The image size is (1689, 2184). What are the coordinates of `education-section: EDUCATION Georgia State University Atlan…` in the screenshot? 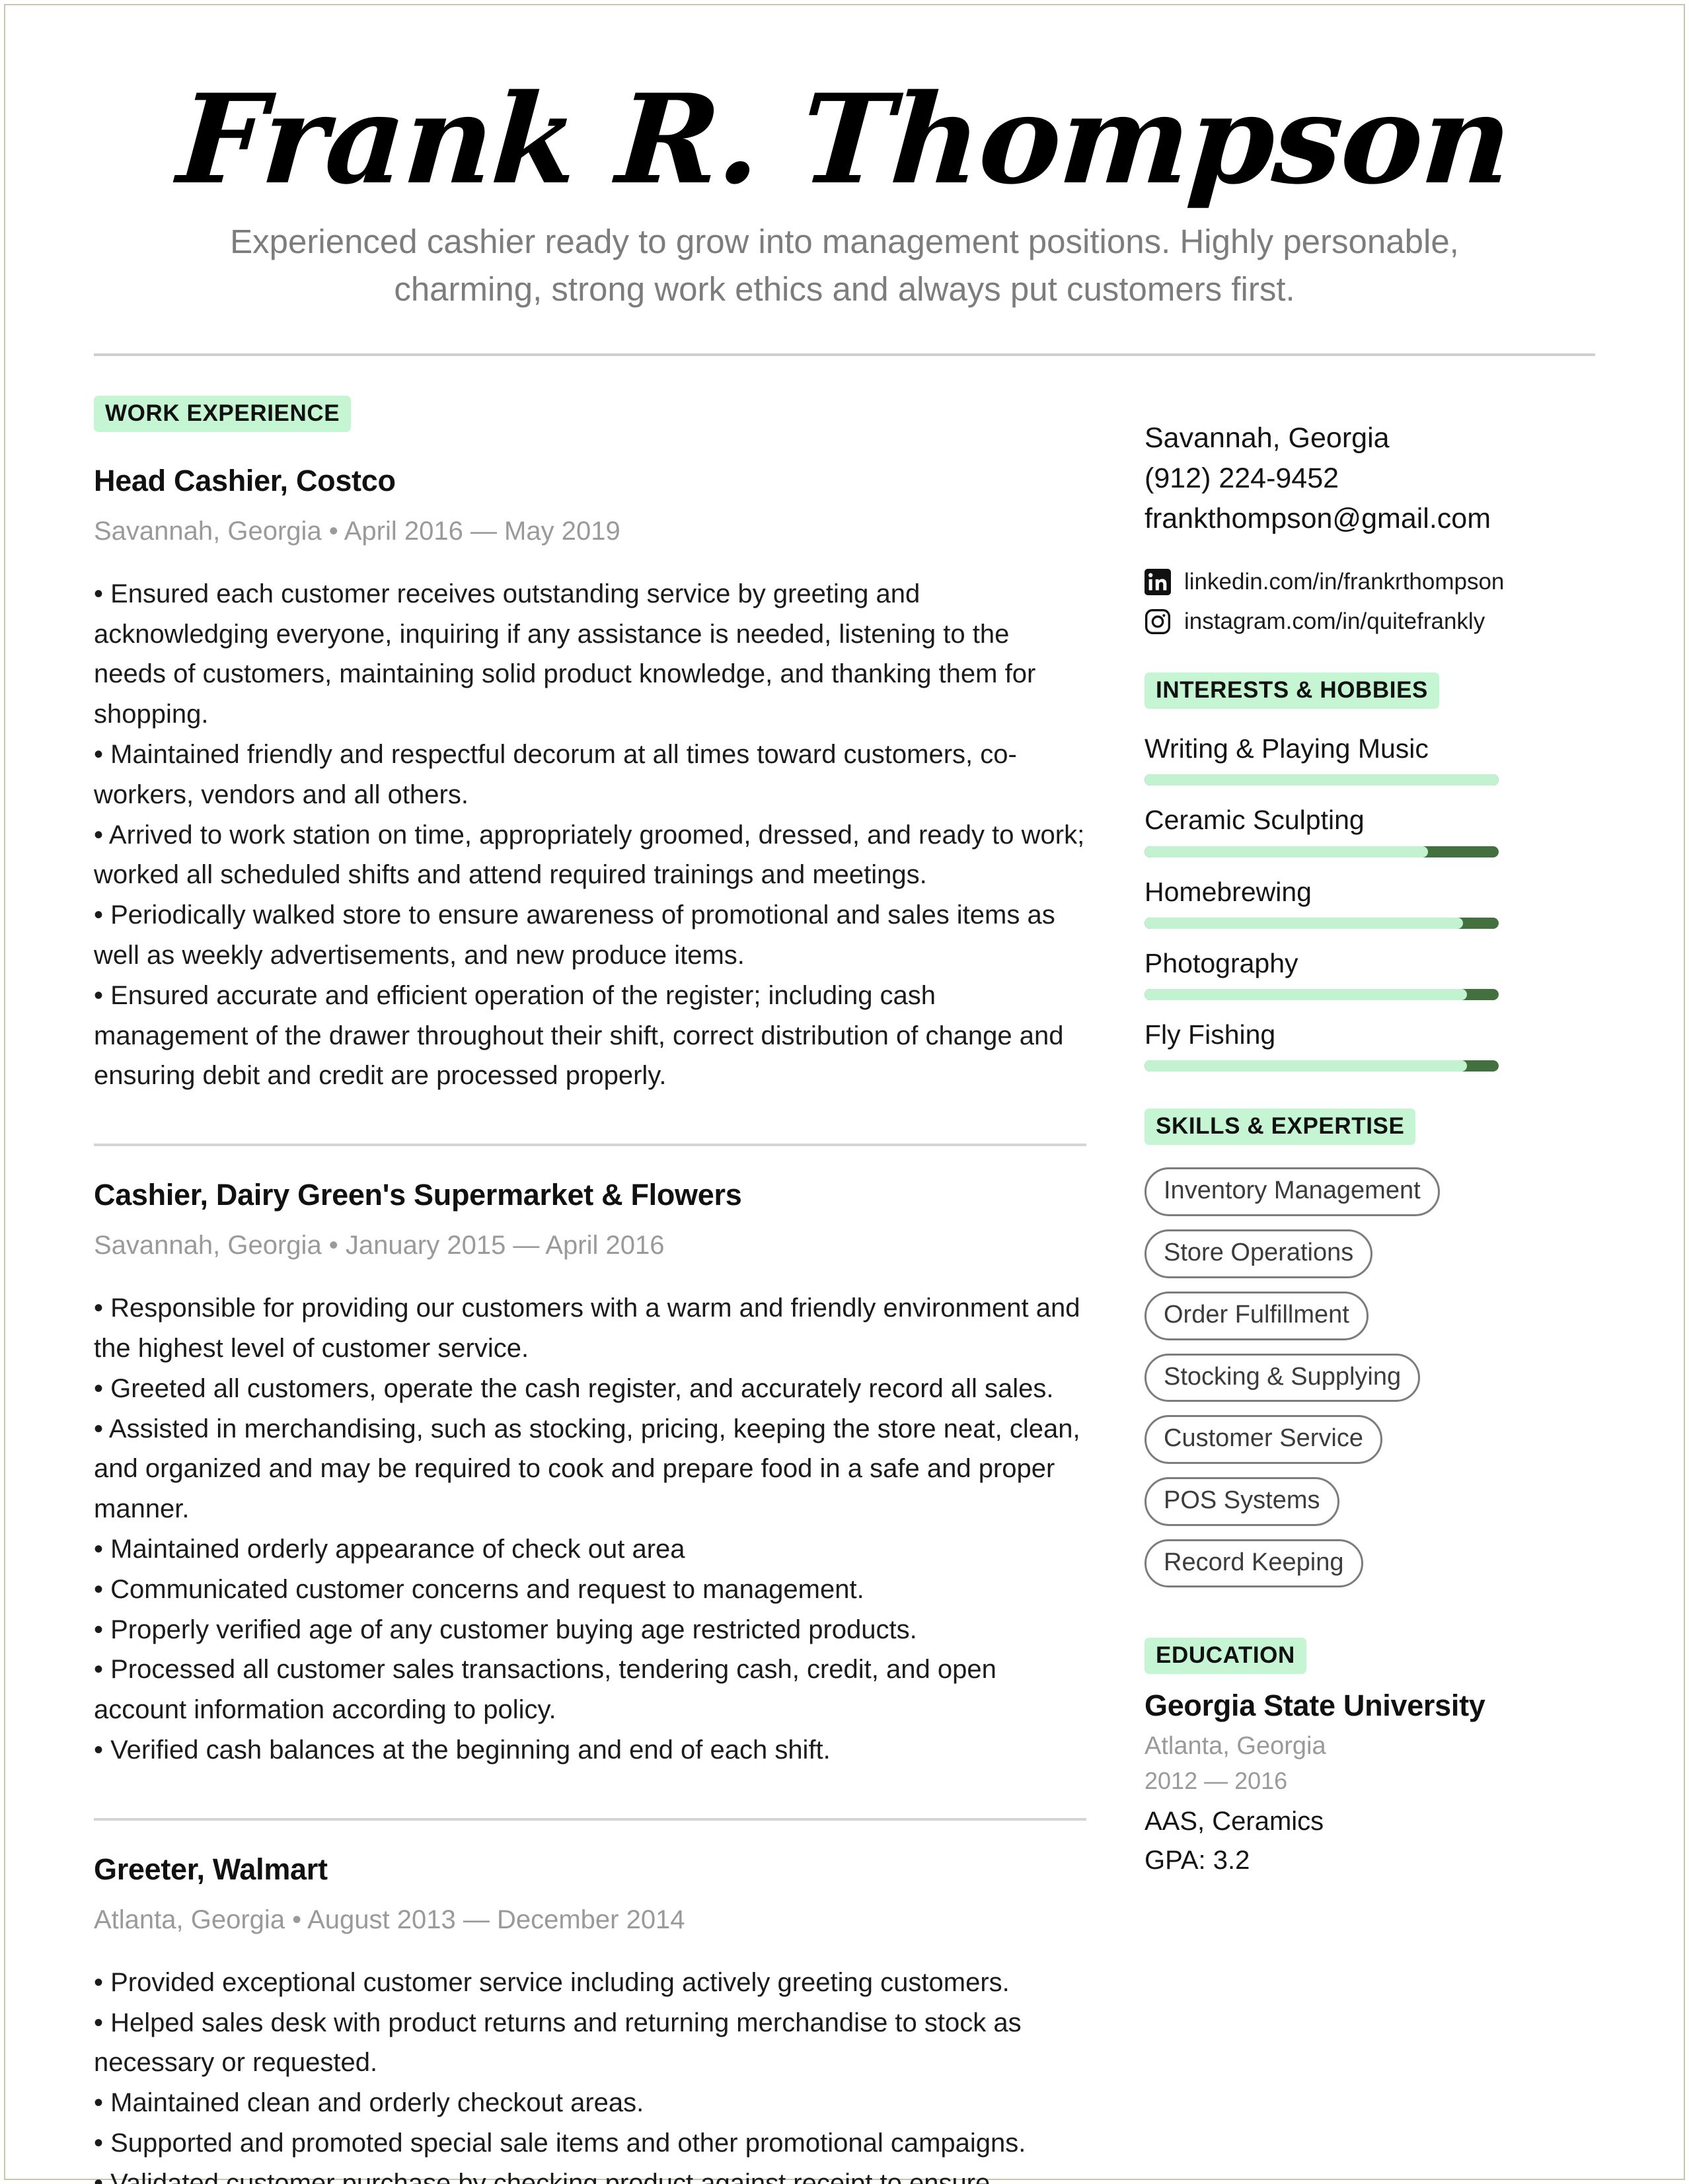 It's located at (1322, 1756).